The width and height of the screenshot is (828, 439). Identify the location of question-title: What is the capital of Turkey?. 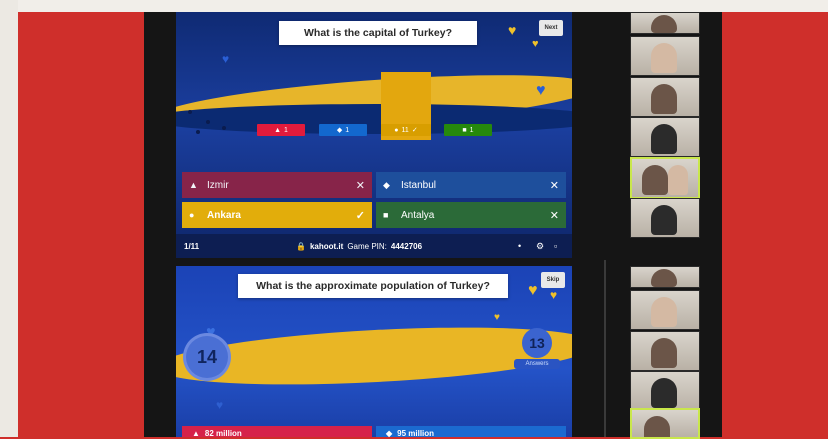
(378, 33).